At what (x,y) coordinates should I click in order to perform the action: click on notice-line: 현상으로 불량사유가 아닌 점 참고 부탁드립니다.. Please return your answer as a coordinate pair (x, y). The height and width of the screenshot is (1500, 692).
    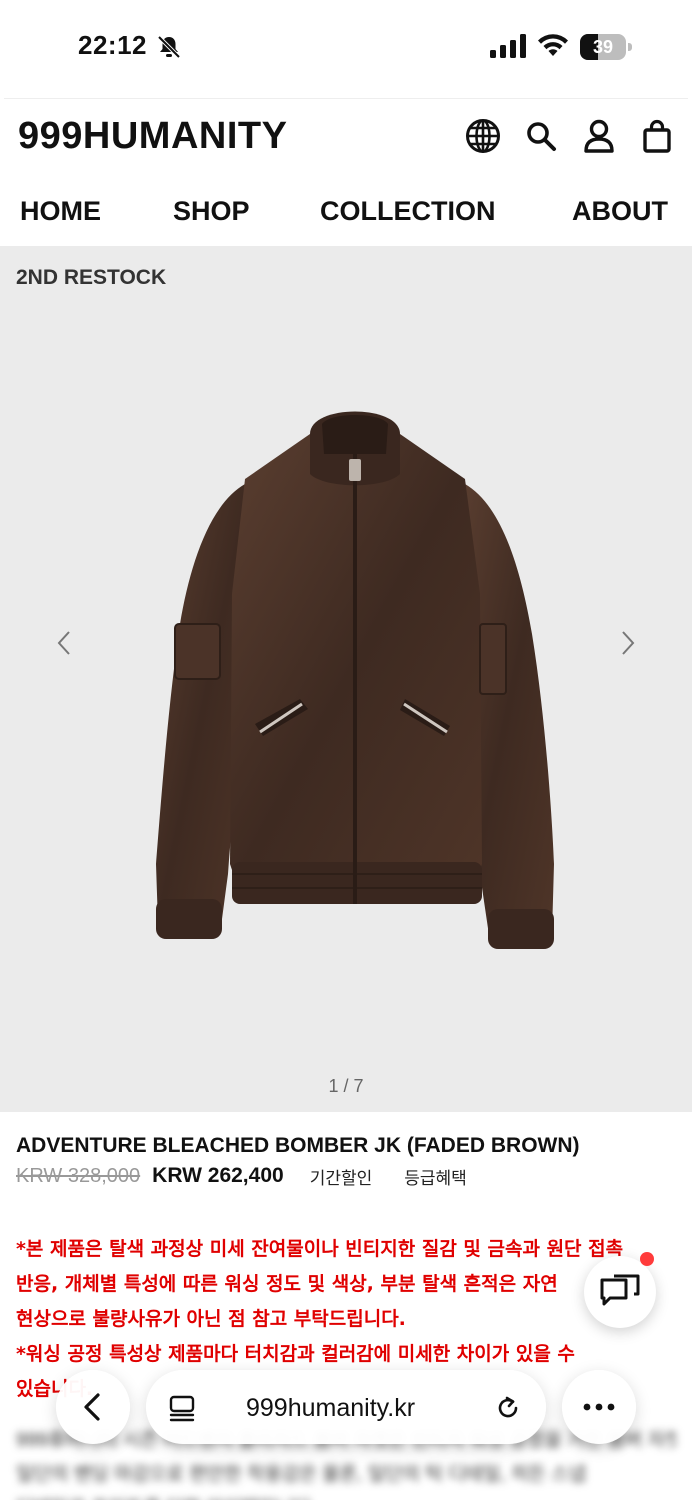
    Looking at the image, I should click on (211, 1319).